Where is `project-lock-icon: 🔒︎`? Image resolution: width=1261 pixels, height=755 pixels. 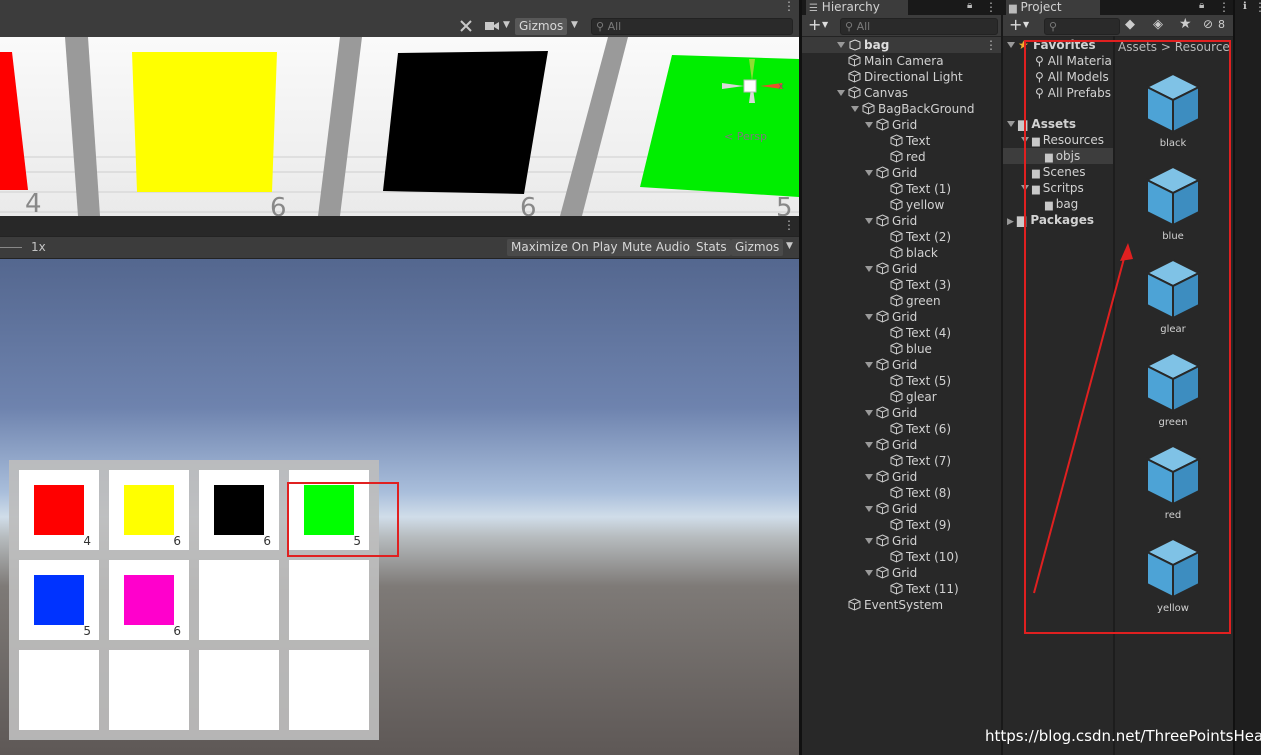 project-lock-icon: 🔒︎ is located at coordinates (1201, 5).